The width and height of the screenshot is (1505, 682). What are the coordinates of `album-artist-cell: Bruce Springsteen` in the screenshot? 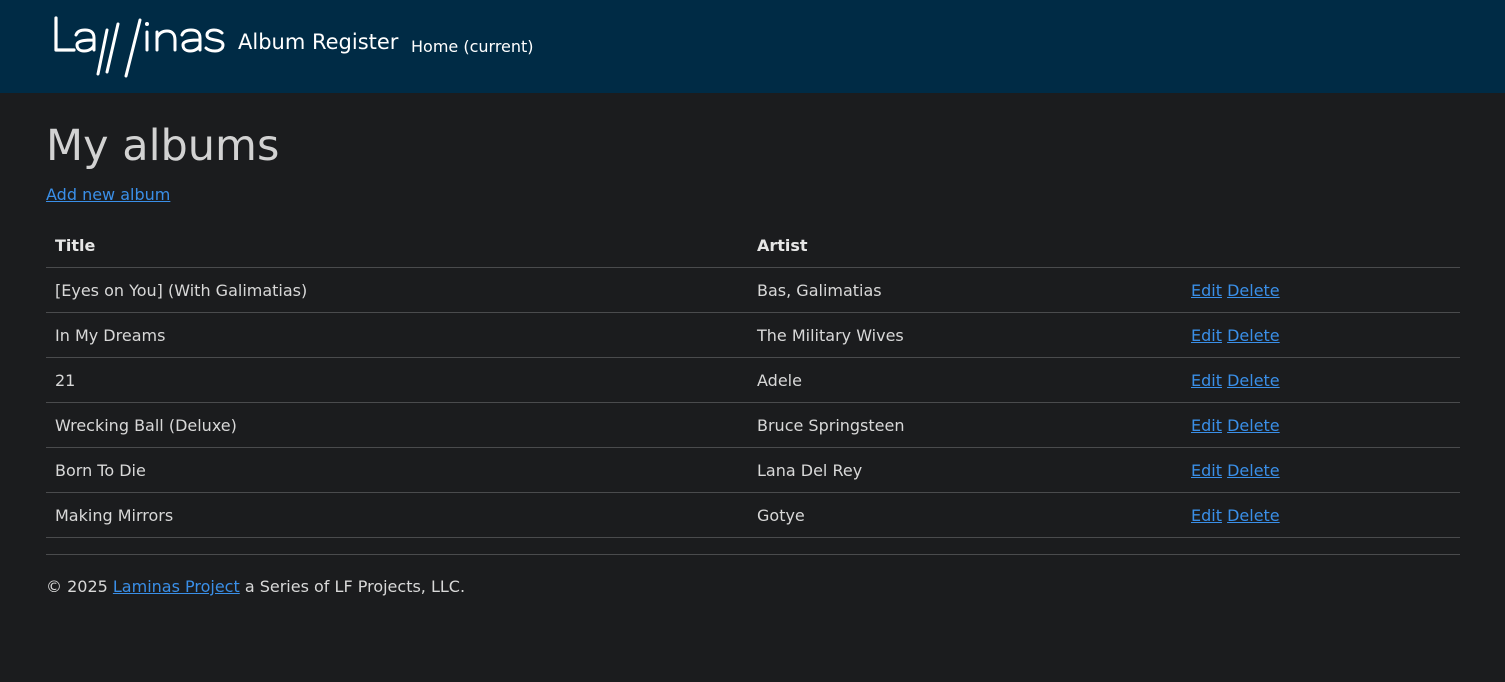 It's located at (965, 425).